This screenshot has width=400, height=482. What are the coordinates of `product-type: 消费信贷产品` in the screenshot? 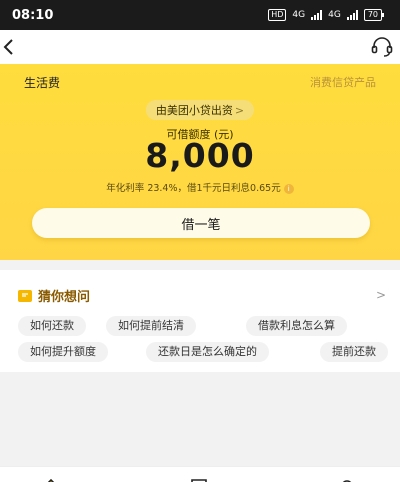 It's located at (343, 82).